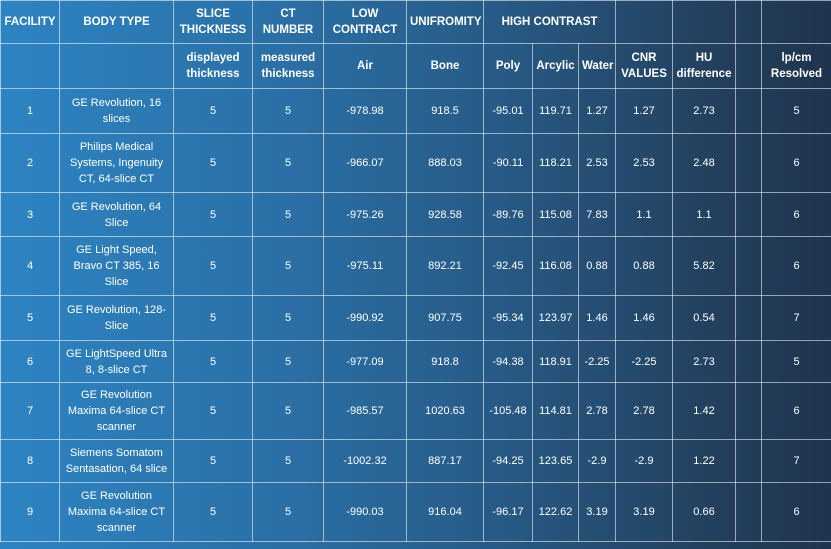 The height and width of the screenshot is (549, 831). I want to click on header-empty-lp, so click(796, 22).